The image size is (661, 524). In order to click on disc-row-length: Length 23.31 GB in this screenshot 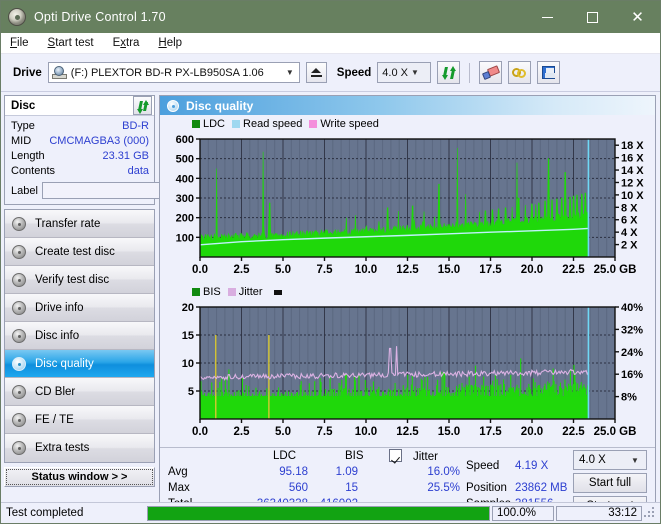, I will do `click(80, 156)`.